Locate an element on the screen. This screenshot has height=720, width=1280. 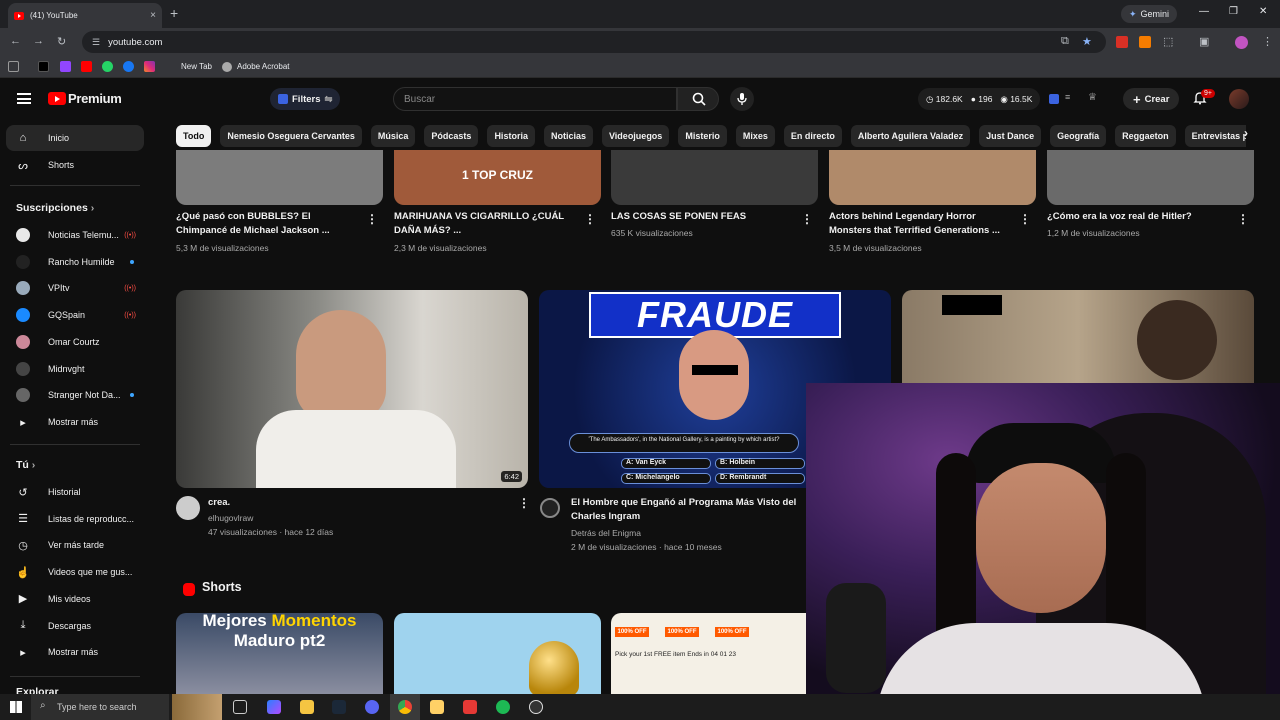
tab-close-icon: × is located at coordinates (153, 15).